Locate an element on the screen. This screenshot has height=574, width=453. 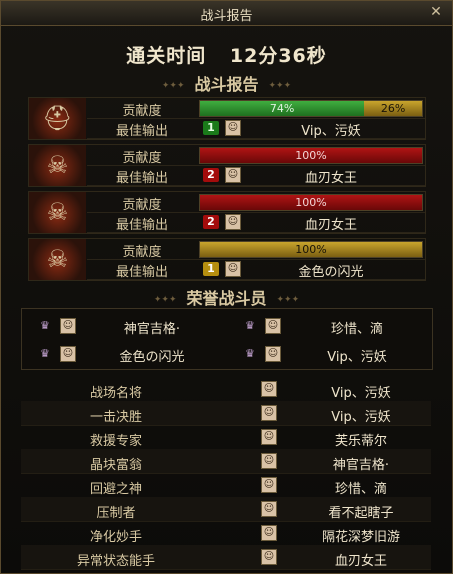
window-title: 战斗报告 is located at coordinates (226, 16).